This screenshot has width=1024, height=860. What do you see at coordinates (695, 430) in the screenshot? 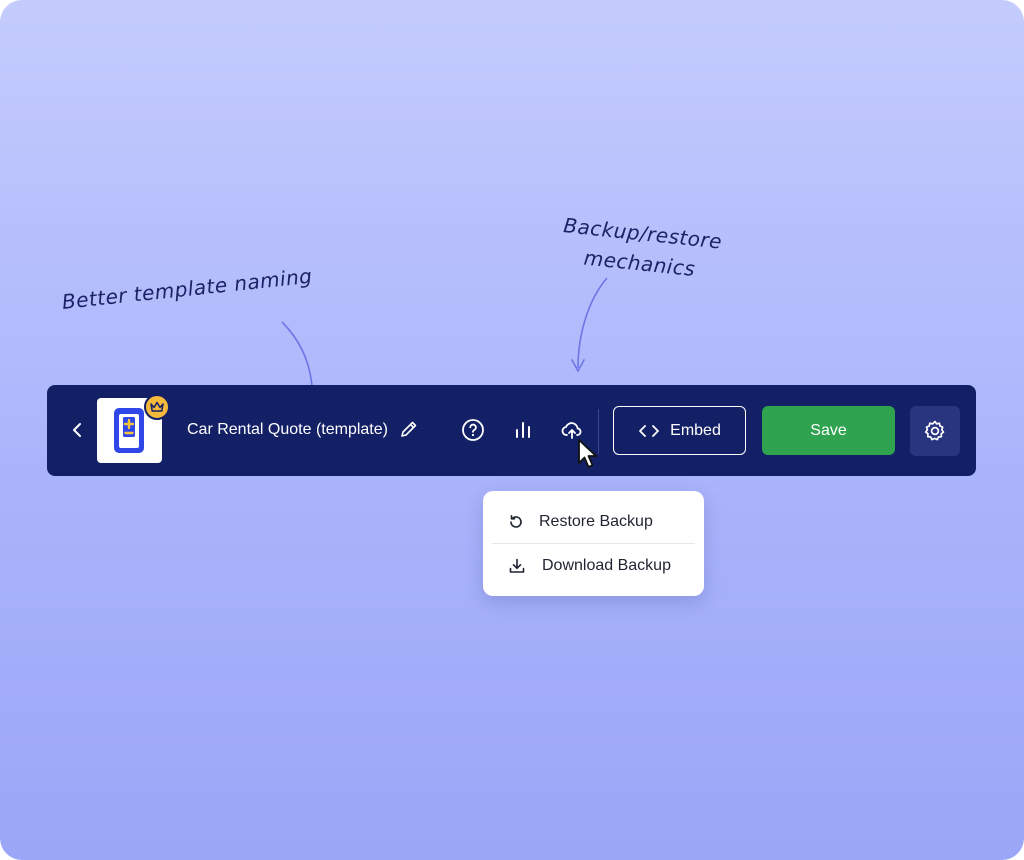
I see `embed-button-label: Embed` at bounding box center [695, 430].